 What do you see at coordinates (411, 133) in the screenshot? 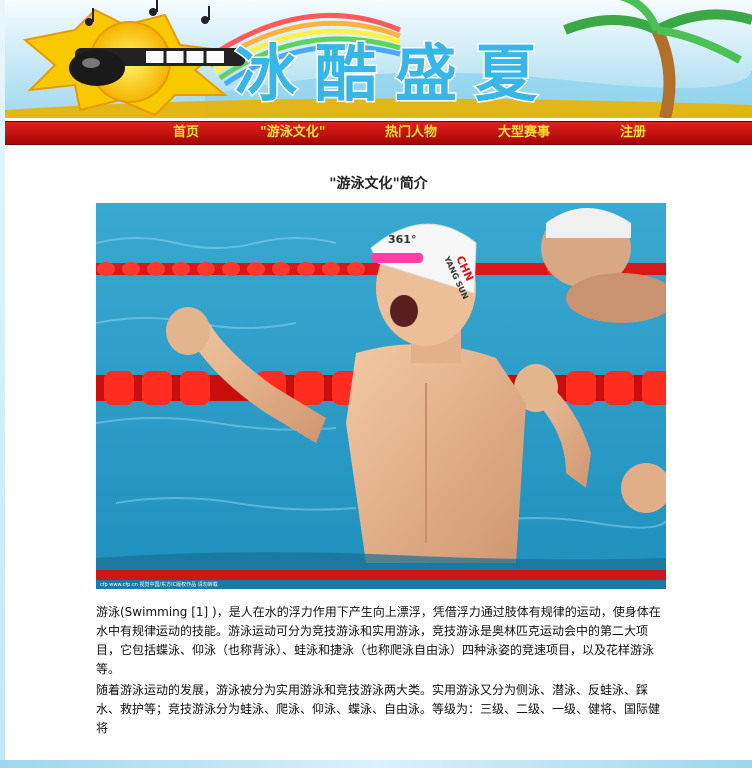
I see `nav-popular-people: 热门人物` at bounding box center [411, 133].